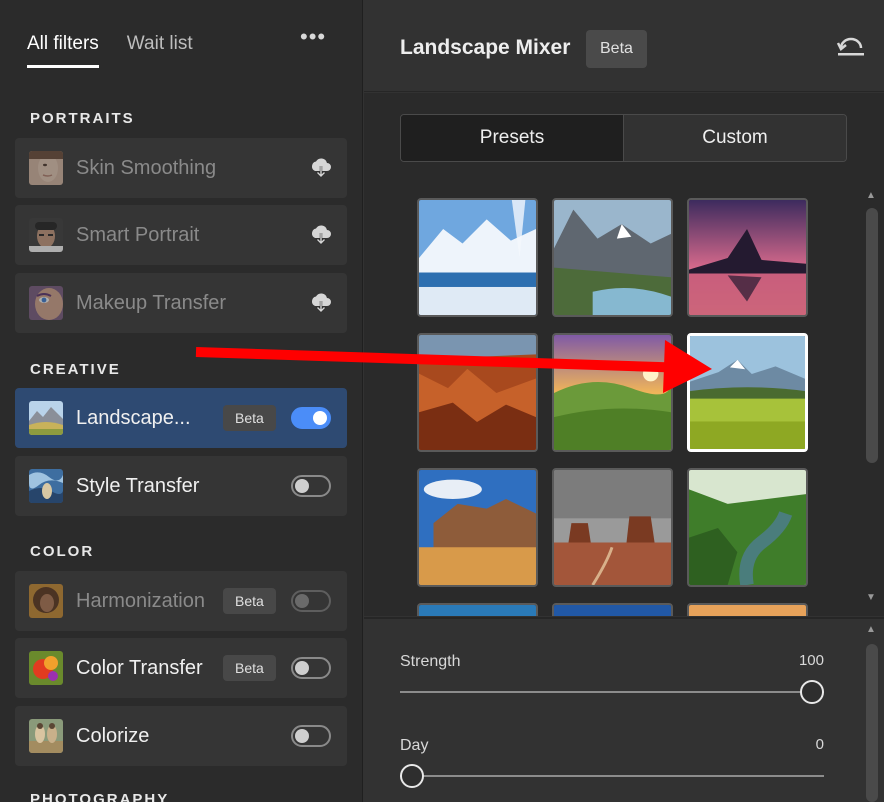 This screenshot has height=802, width=884. Describe the element at coordinates (812, 692) in the screenshot. I see `strength-slider-handle` at that location.